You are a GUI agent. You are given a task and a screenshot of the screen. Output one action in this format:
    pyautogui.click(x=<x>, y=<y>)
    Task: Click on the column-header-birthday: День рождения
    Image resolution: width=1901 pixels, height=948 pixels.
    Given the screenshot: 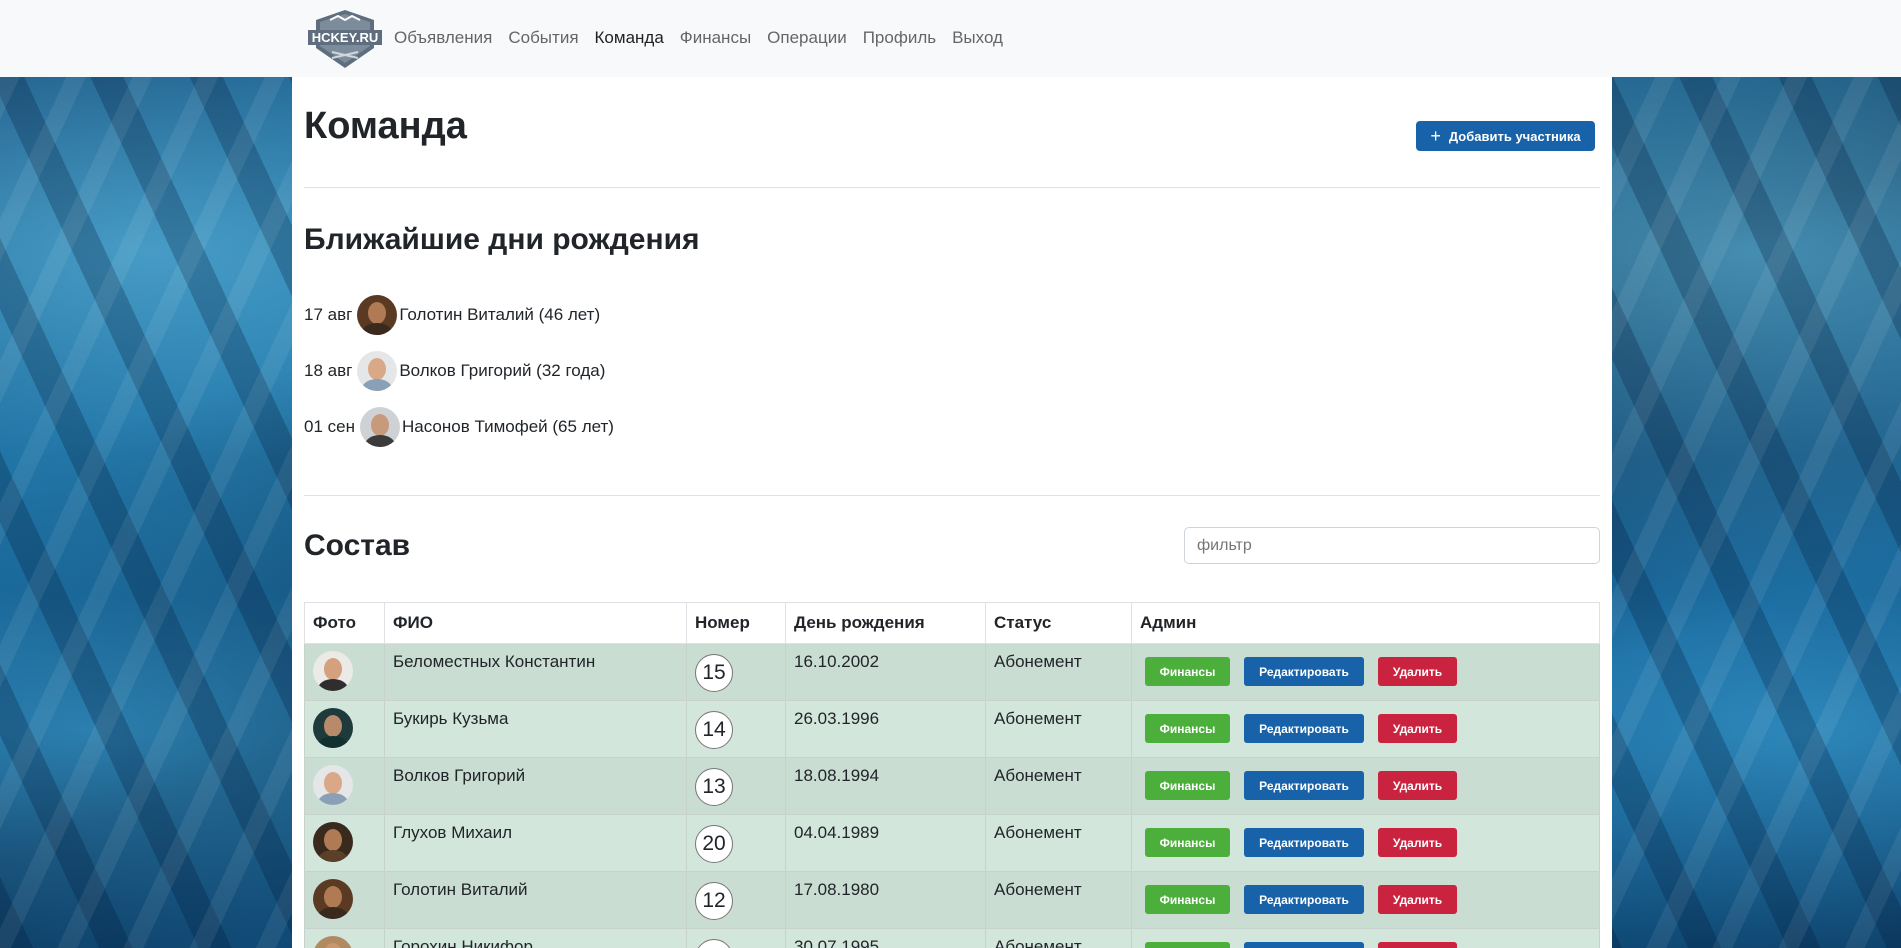 What is the action you would take?
    pyautogui.click(x=885, y=623)
    